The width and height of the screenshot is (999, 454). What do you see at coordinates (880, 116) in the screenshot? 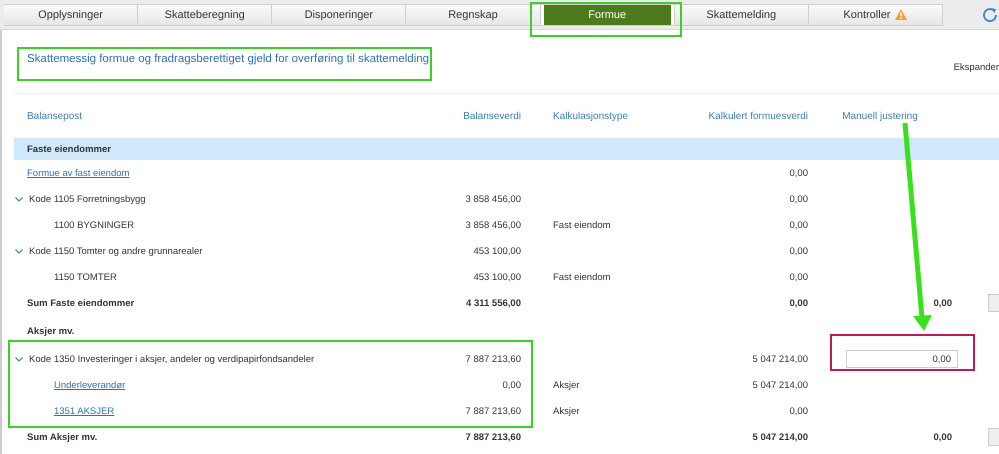
I see `column-header: Manuell justering` at bounding box center [880, 116].